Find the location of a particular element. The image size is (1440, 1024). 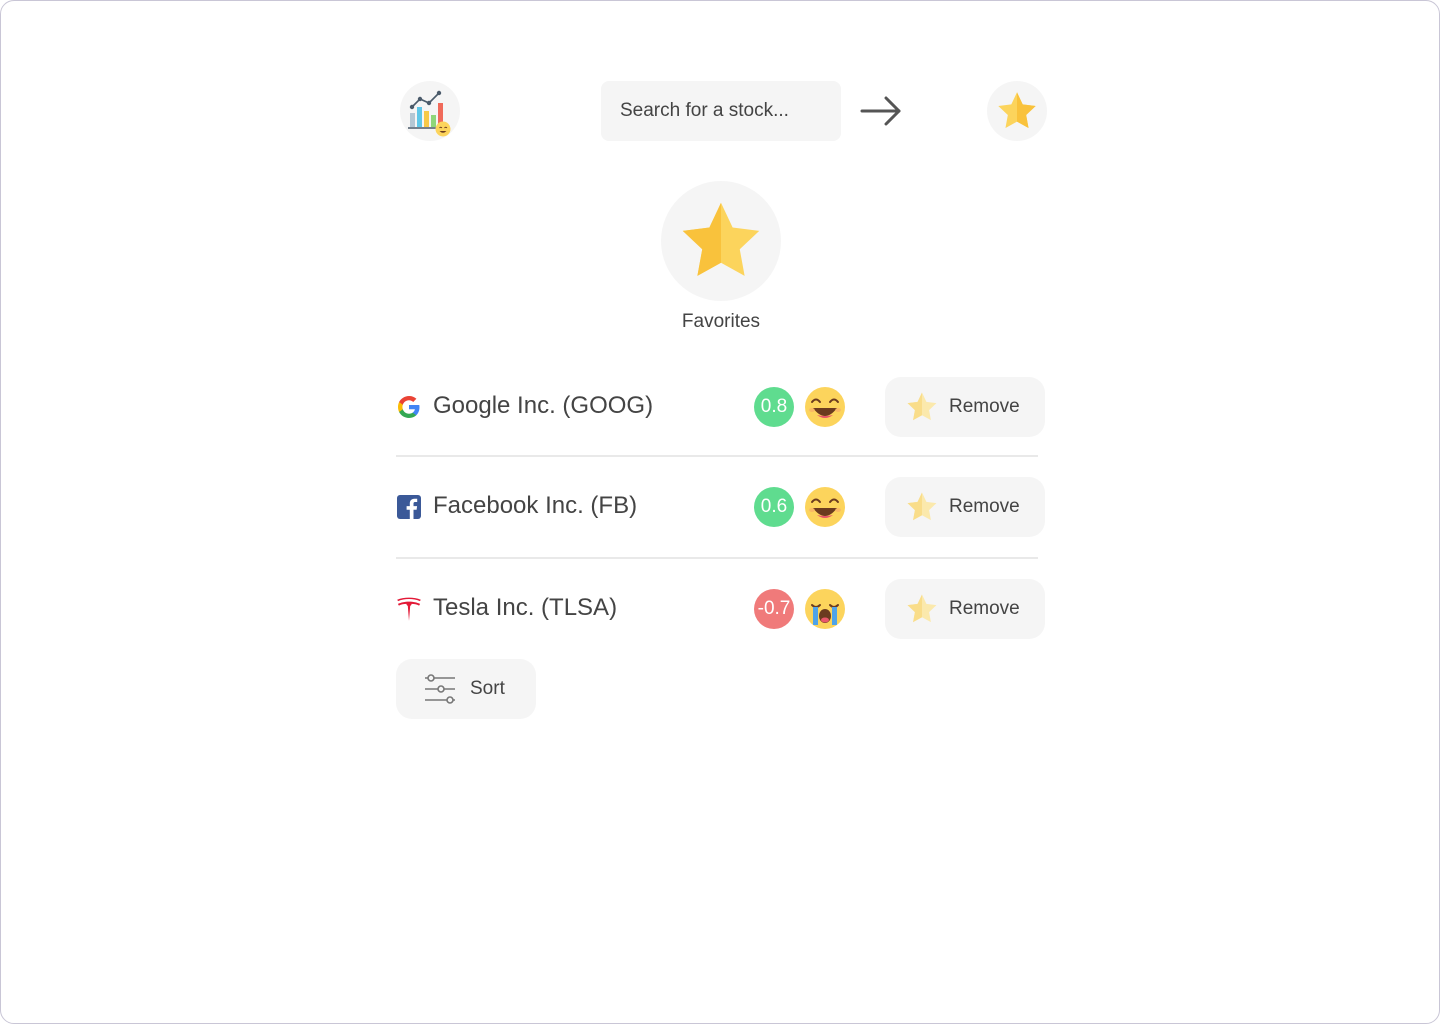

sort-button: Sort is located at coordinates (466, 689).